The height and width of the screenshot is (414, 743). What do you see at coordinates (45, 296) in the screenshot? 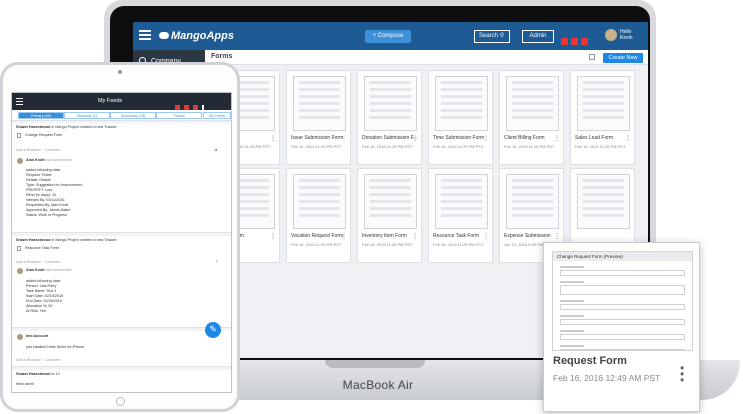
I see `comment-line: Start Date: 02/10/2016` at bounding box center [45, 296].